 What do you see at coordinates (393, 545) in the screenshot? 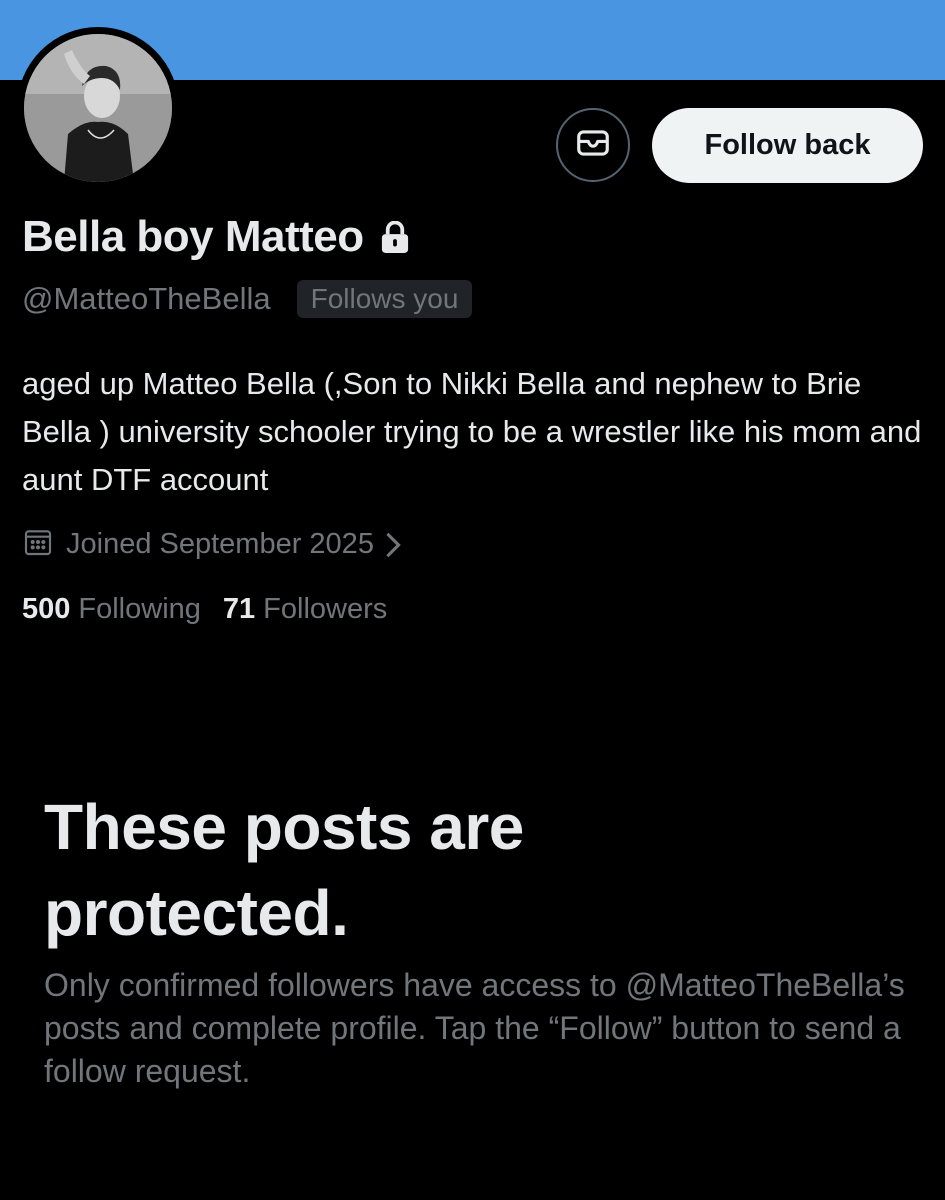
I see `chevron-right-icon` at bounding box center [393, 545].